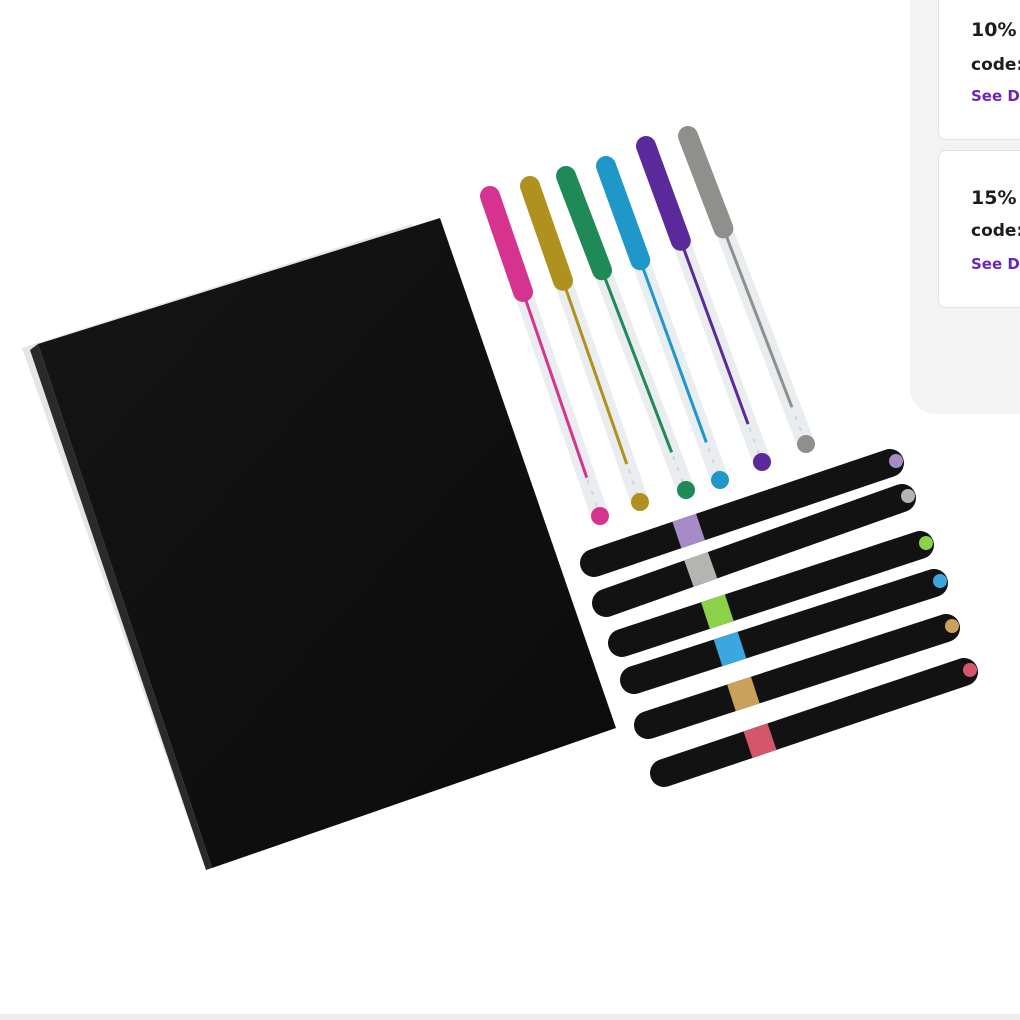 This screenshot has height=1020, width=1020. I want to click on coupon-card-2: 15% O code: See De, so click(979, 229).